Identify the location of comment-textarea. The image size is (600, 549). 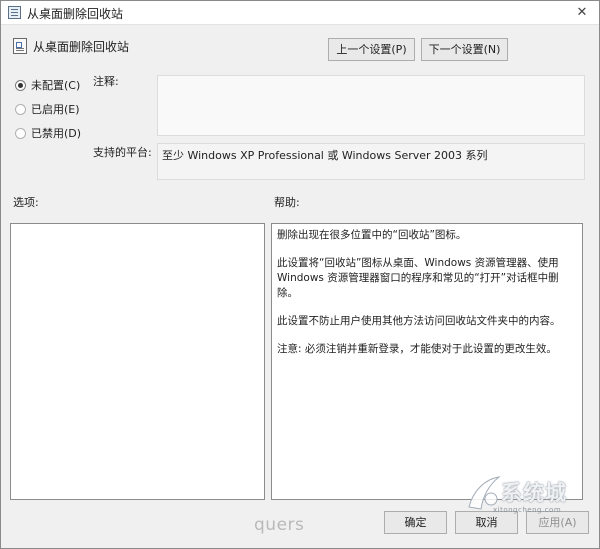
(371, 105).